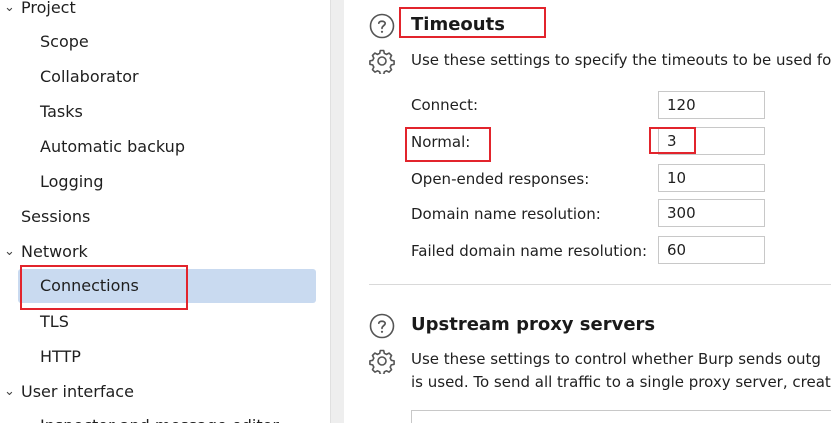 The width and height of the screenshot is (831, 423). Describe the element at coordinates (160, 322) in the screenshot. I see `sidebar-item-tls: TLS` at that location.